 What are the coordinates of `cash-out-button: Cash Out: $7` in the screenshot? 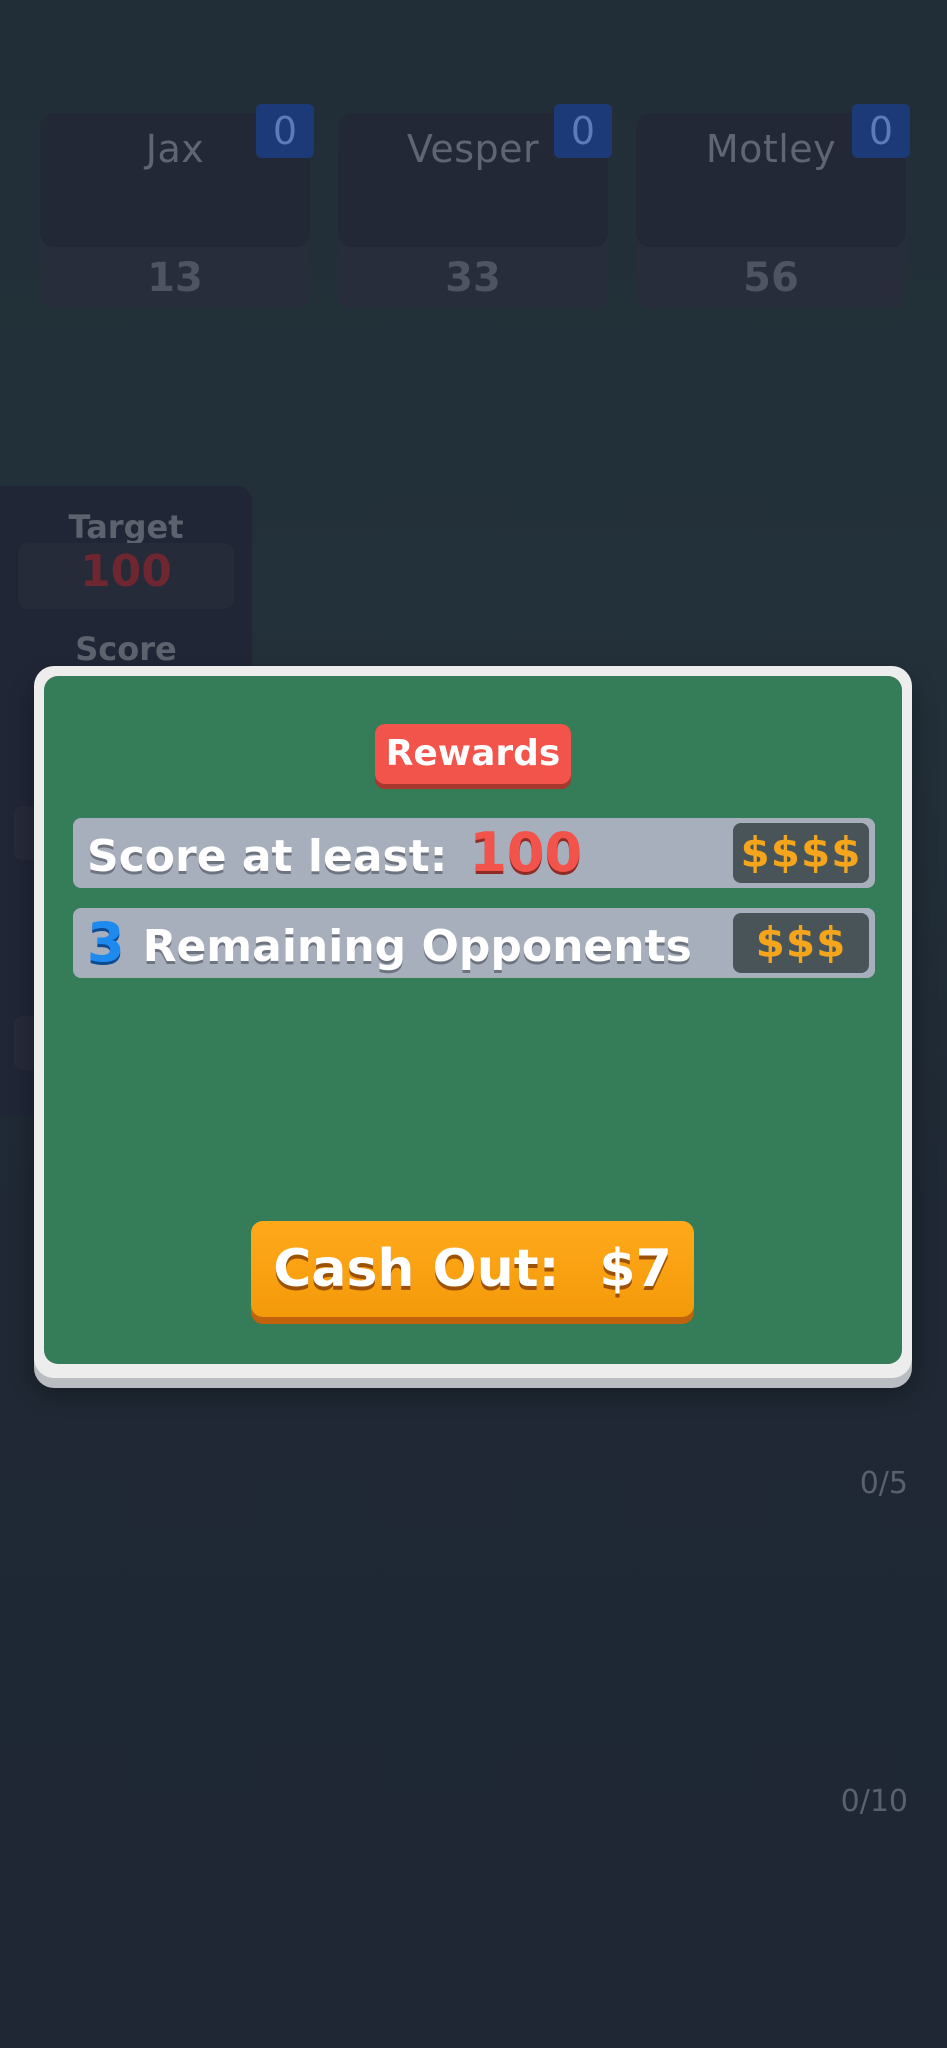 It's located at (472, 1269).